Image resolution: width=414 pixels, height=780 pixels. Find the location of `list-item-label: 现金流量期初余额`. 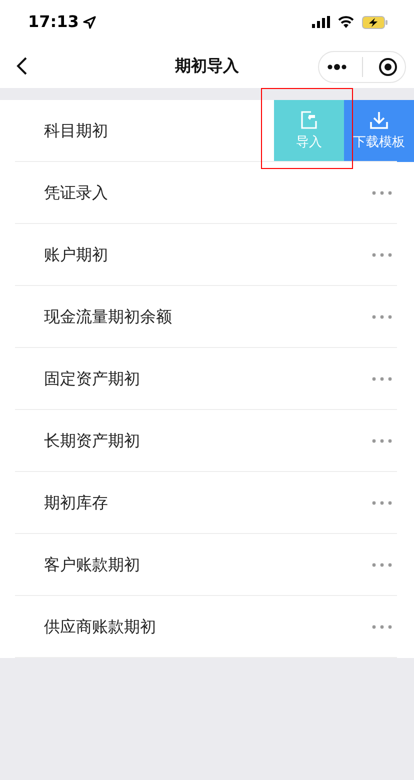

list-item-label: 现金流量期初余额 is located at coordinates (108, 317).